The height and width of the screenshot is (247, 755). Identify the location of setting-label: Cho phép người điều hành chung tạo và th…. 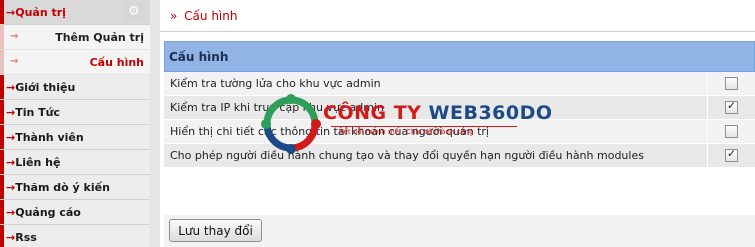
(407, 155).